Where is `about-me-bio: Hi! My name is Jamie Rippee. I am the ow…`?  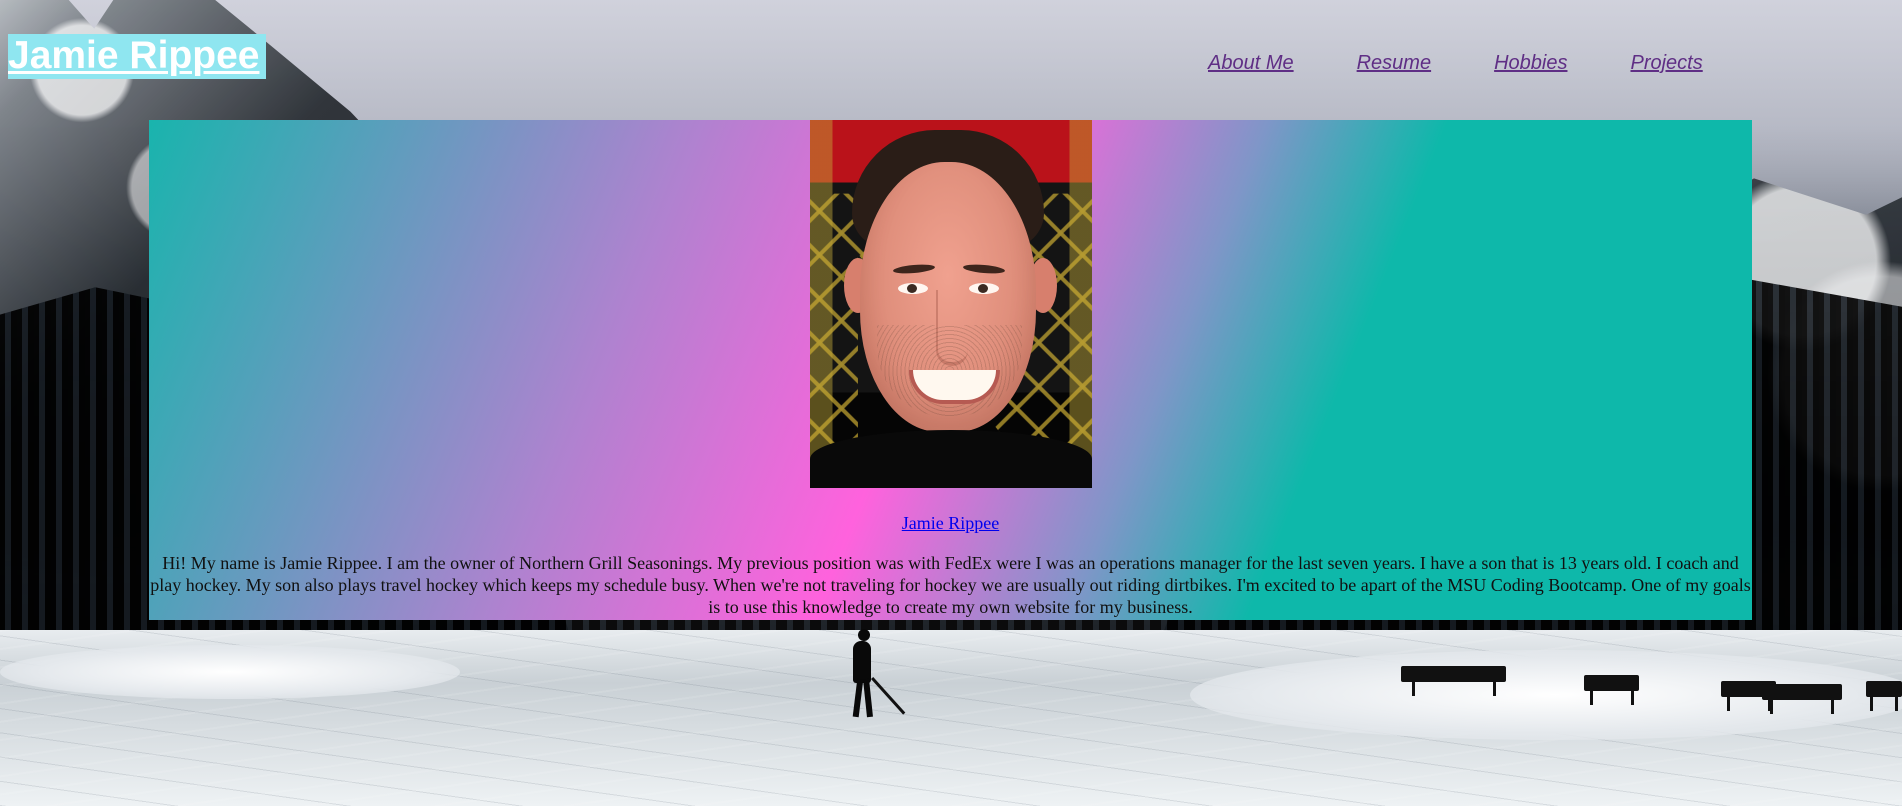 about-me-bio: Hi! My name is Jamie Rippee. I am the ow… is located at coordinates (950, 585).